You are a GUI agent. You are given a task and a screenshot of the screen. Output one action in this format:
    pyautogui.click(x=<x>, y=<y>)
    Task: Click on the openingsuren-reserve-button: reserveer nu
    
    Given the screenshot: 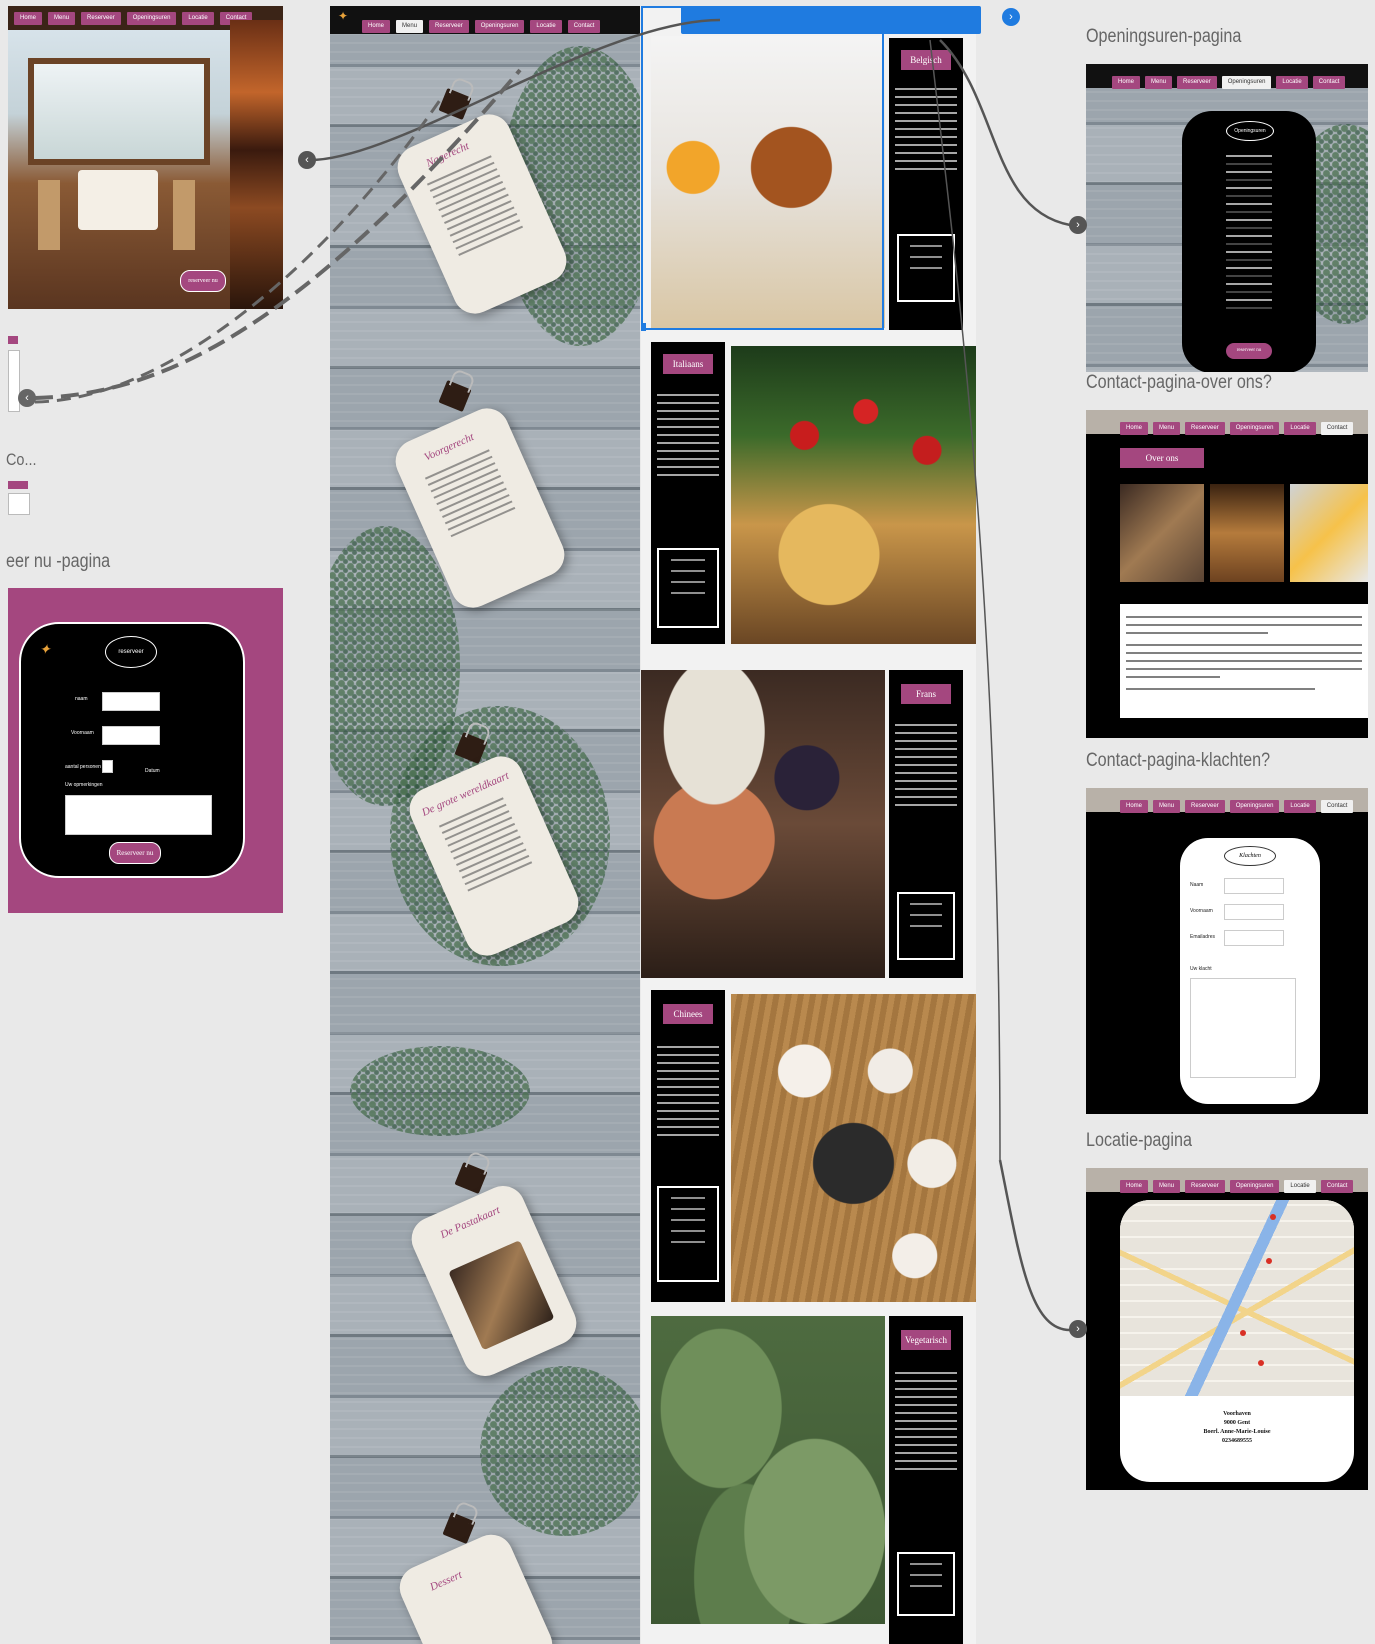 What is the action you would take?
    pyautogui.click(x=1249, y=351)
    